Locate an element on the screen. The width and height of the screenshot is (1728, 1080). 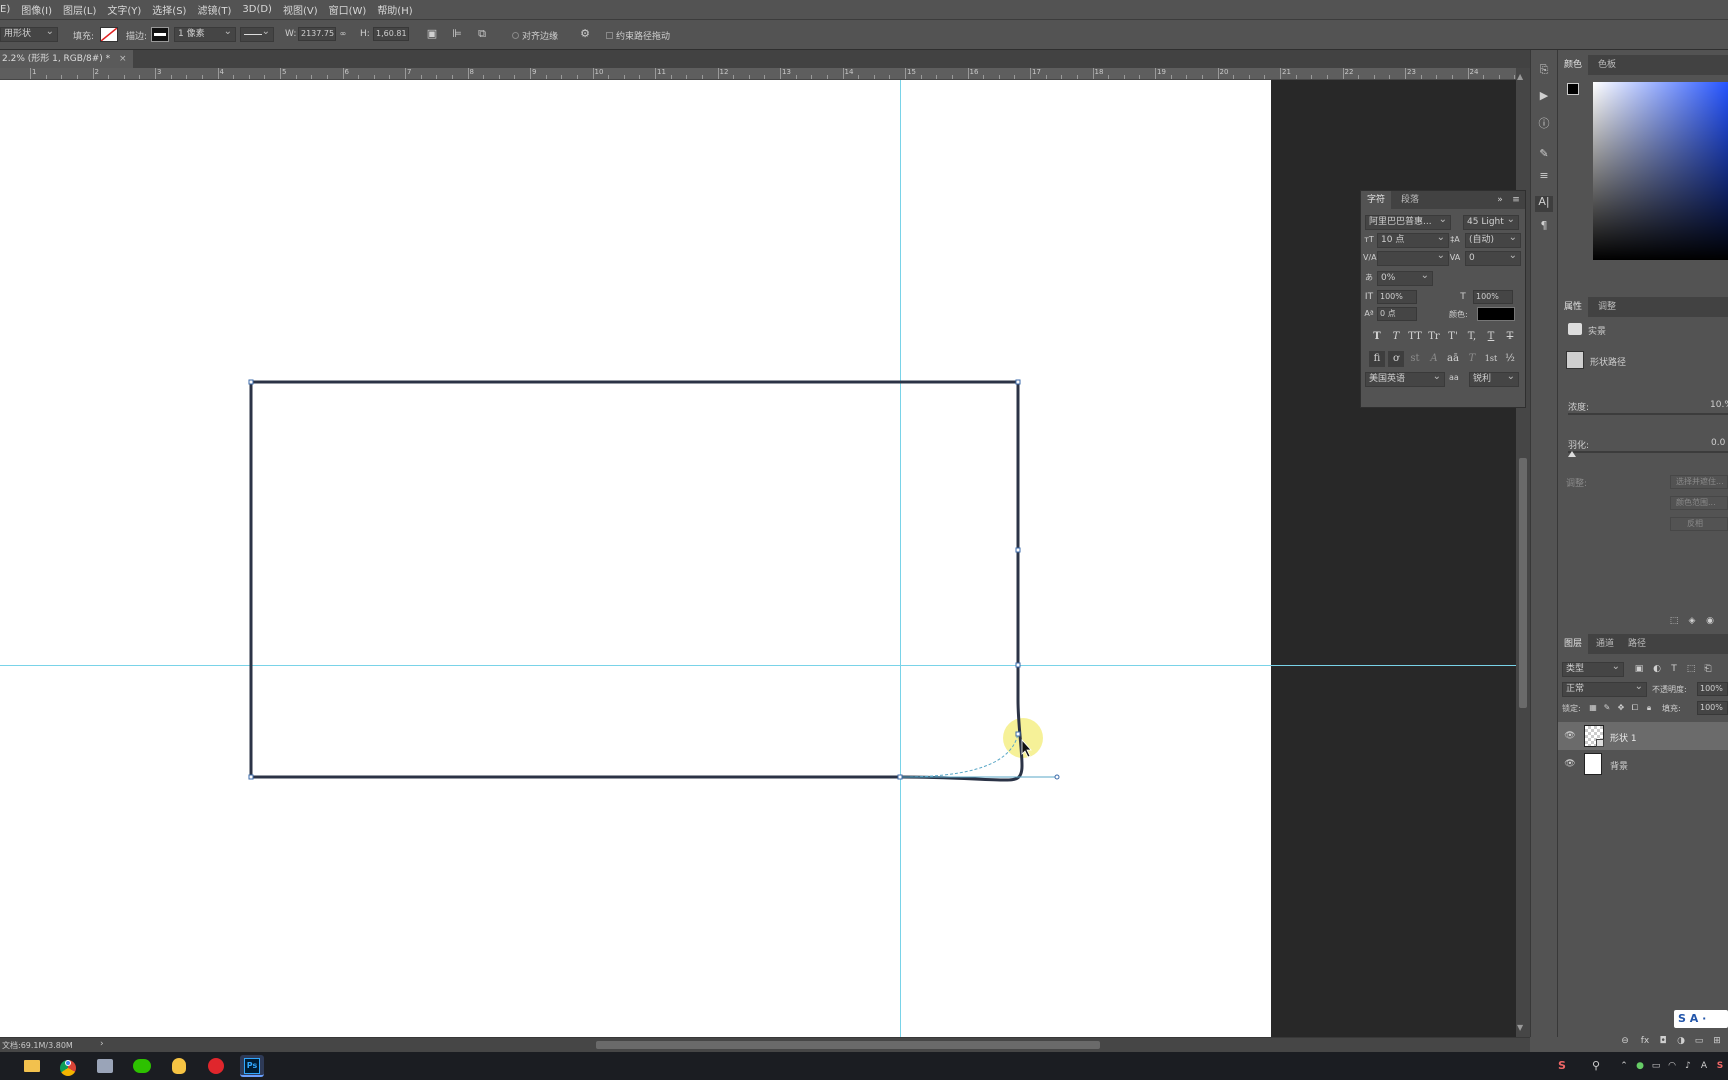
menu-item: 选择(S) is located at coordinates (169, 9).